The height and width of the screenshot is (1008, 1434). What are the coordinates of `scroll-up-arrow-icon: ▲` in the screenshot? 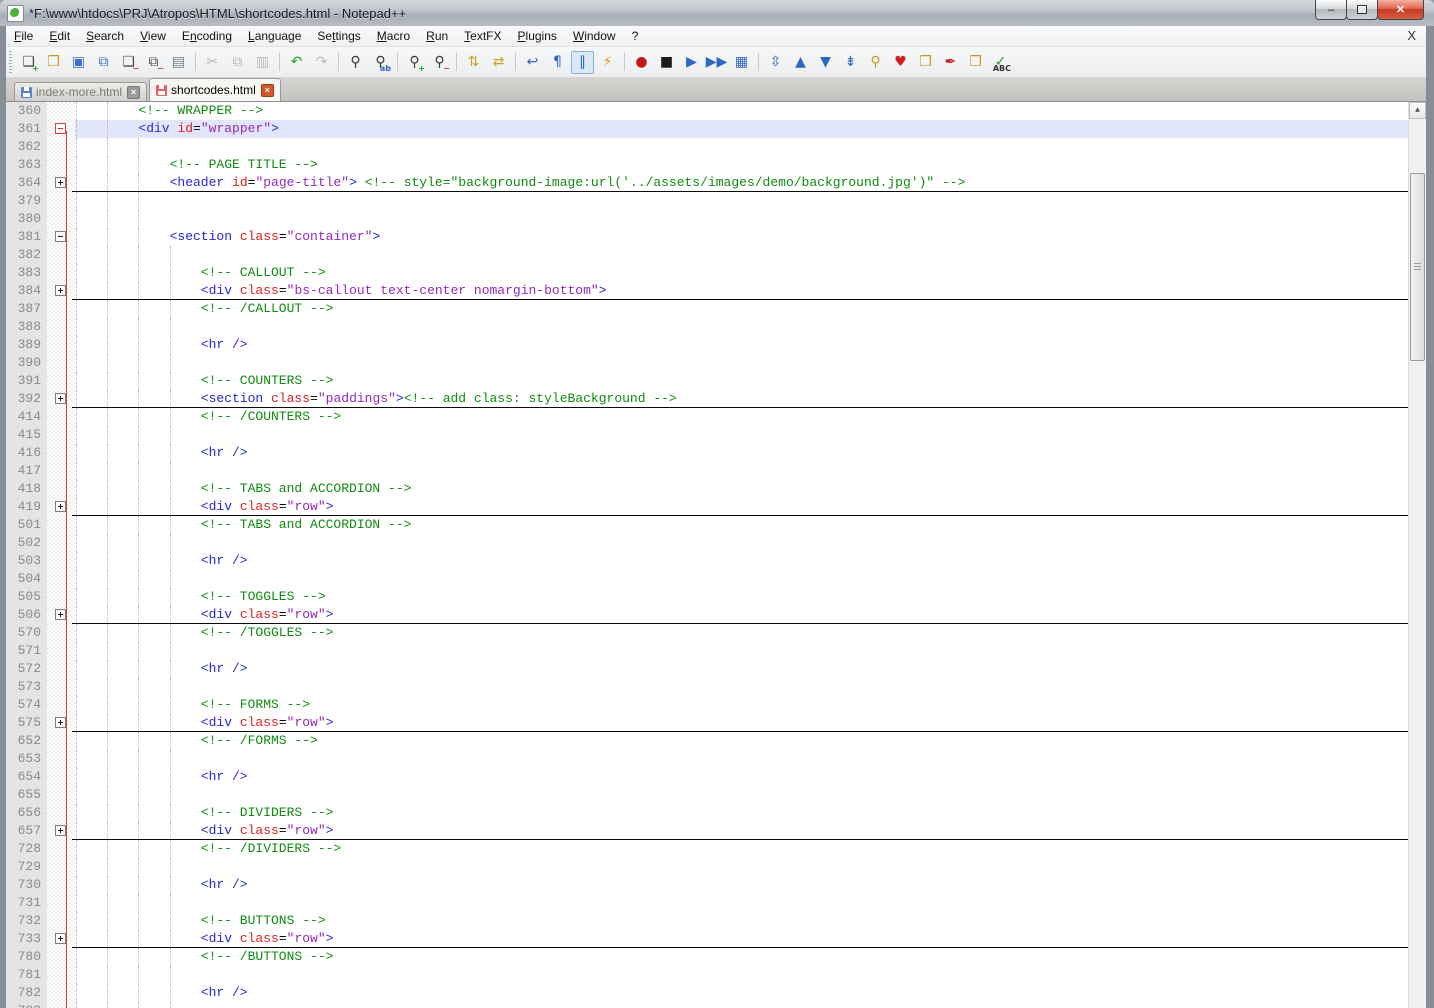 It's located at (1417, 110).